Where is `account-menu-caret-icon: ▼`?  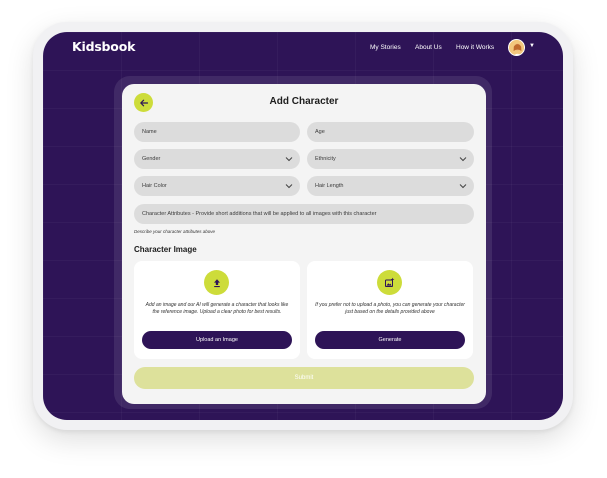 account-menu-caret-icon: ▼ is located at coordinates (532, 46).